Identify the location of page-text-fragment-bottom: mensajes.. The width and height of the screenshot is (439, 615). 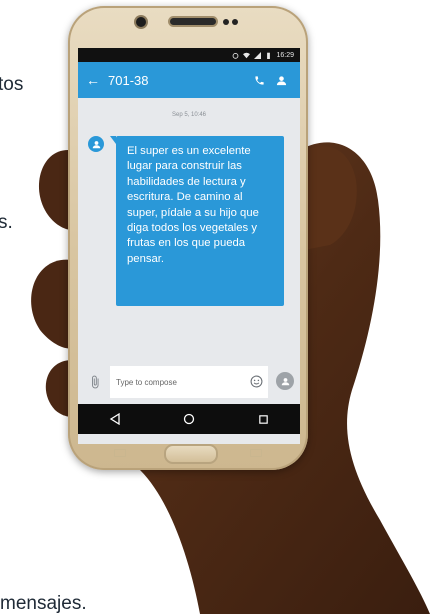
(43, 603).